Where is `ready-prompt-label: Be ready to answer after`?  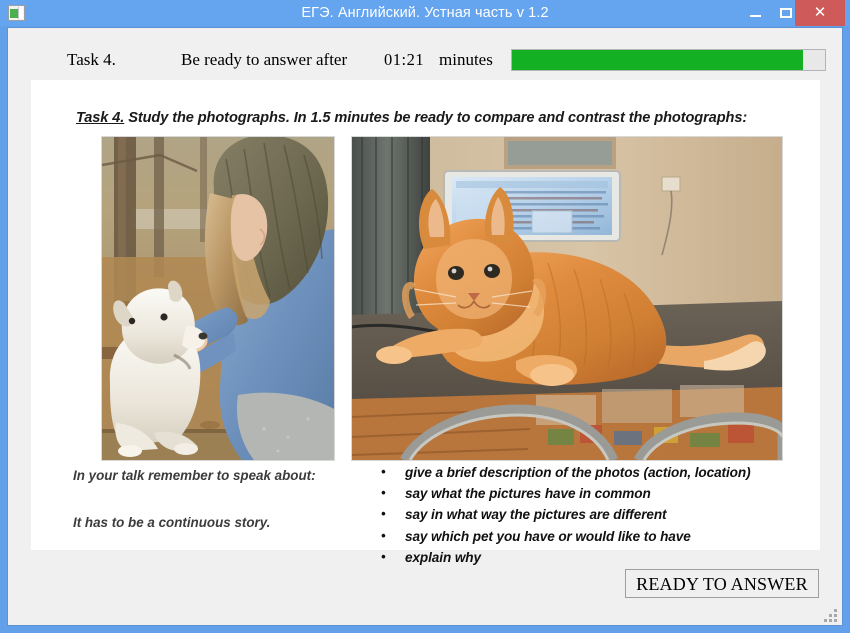 ready-prompt-label: Be ready to answer after is located at coordinates (264, 59).